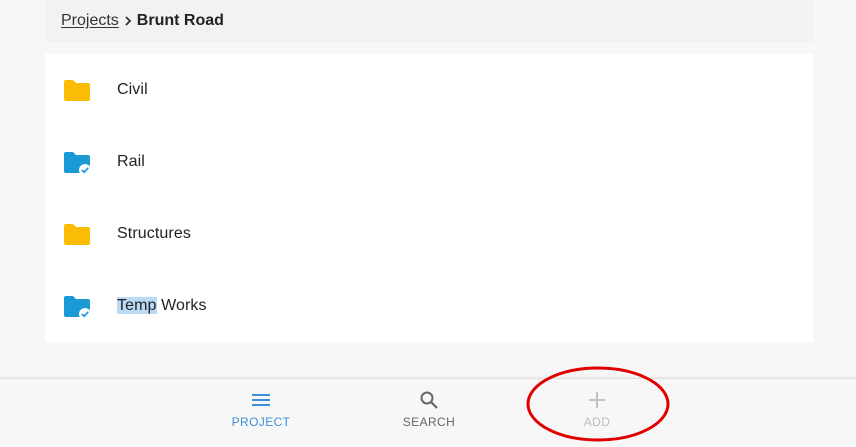  What do you see at coordinates (429, 21) in the screenshot?
I see `breadcrumb: Projects Brunt Road` at bounding box center [429, 21].